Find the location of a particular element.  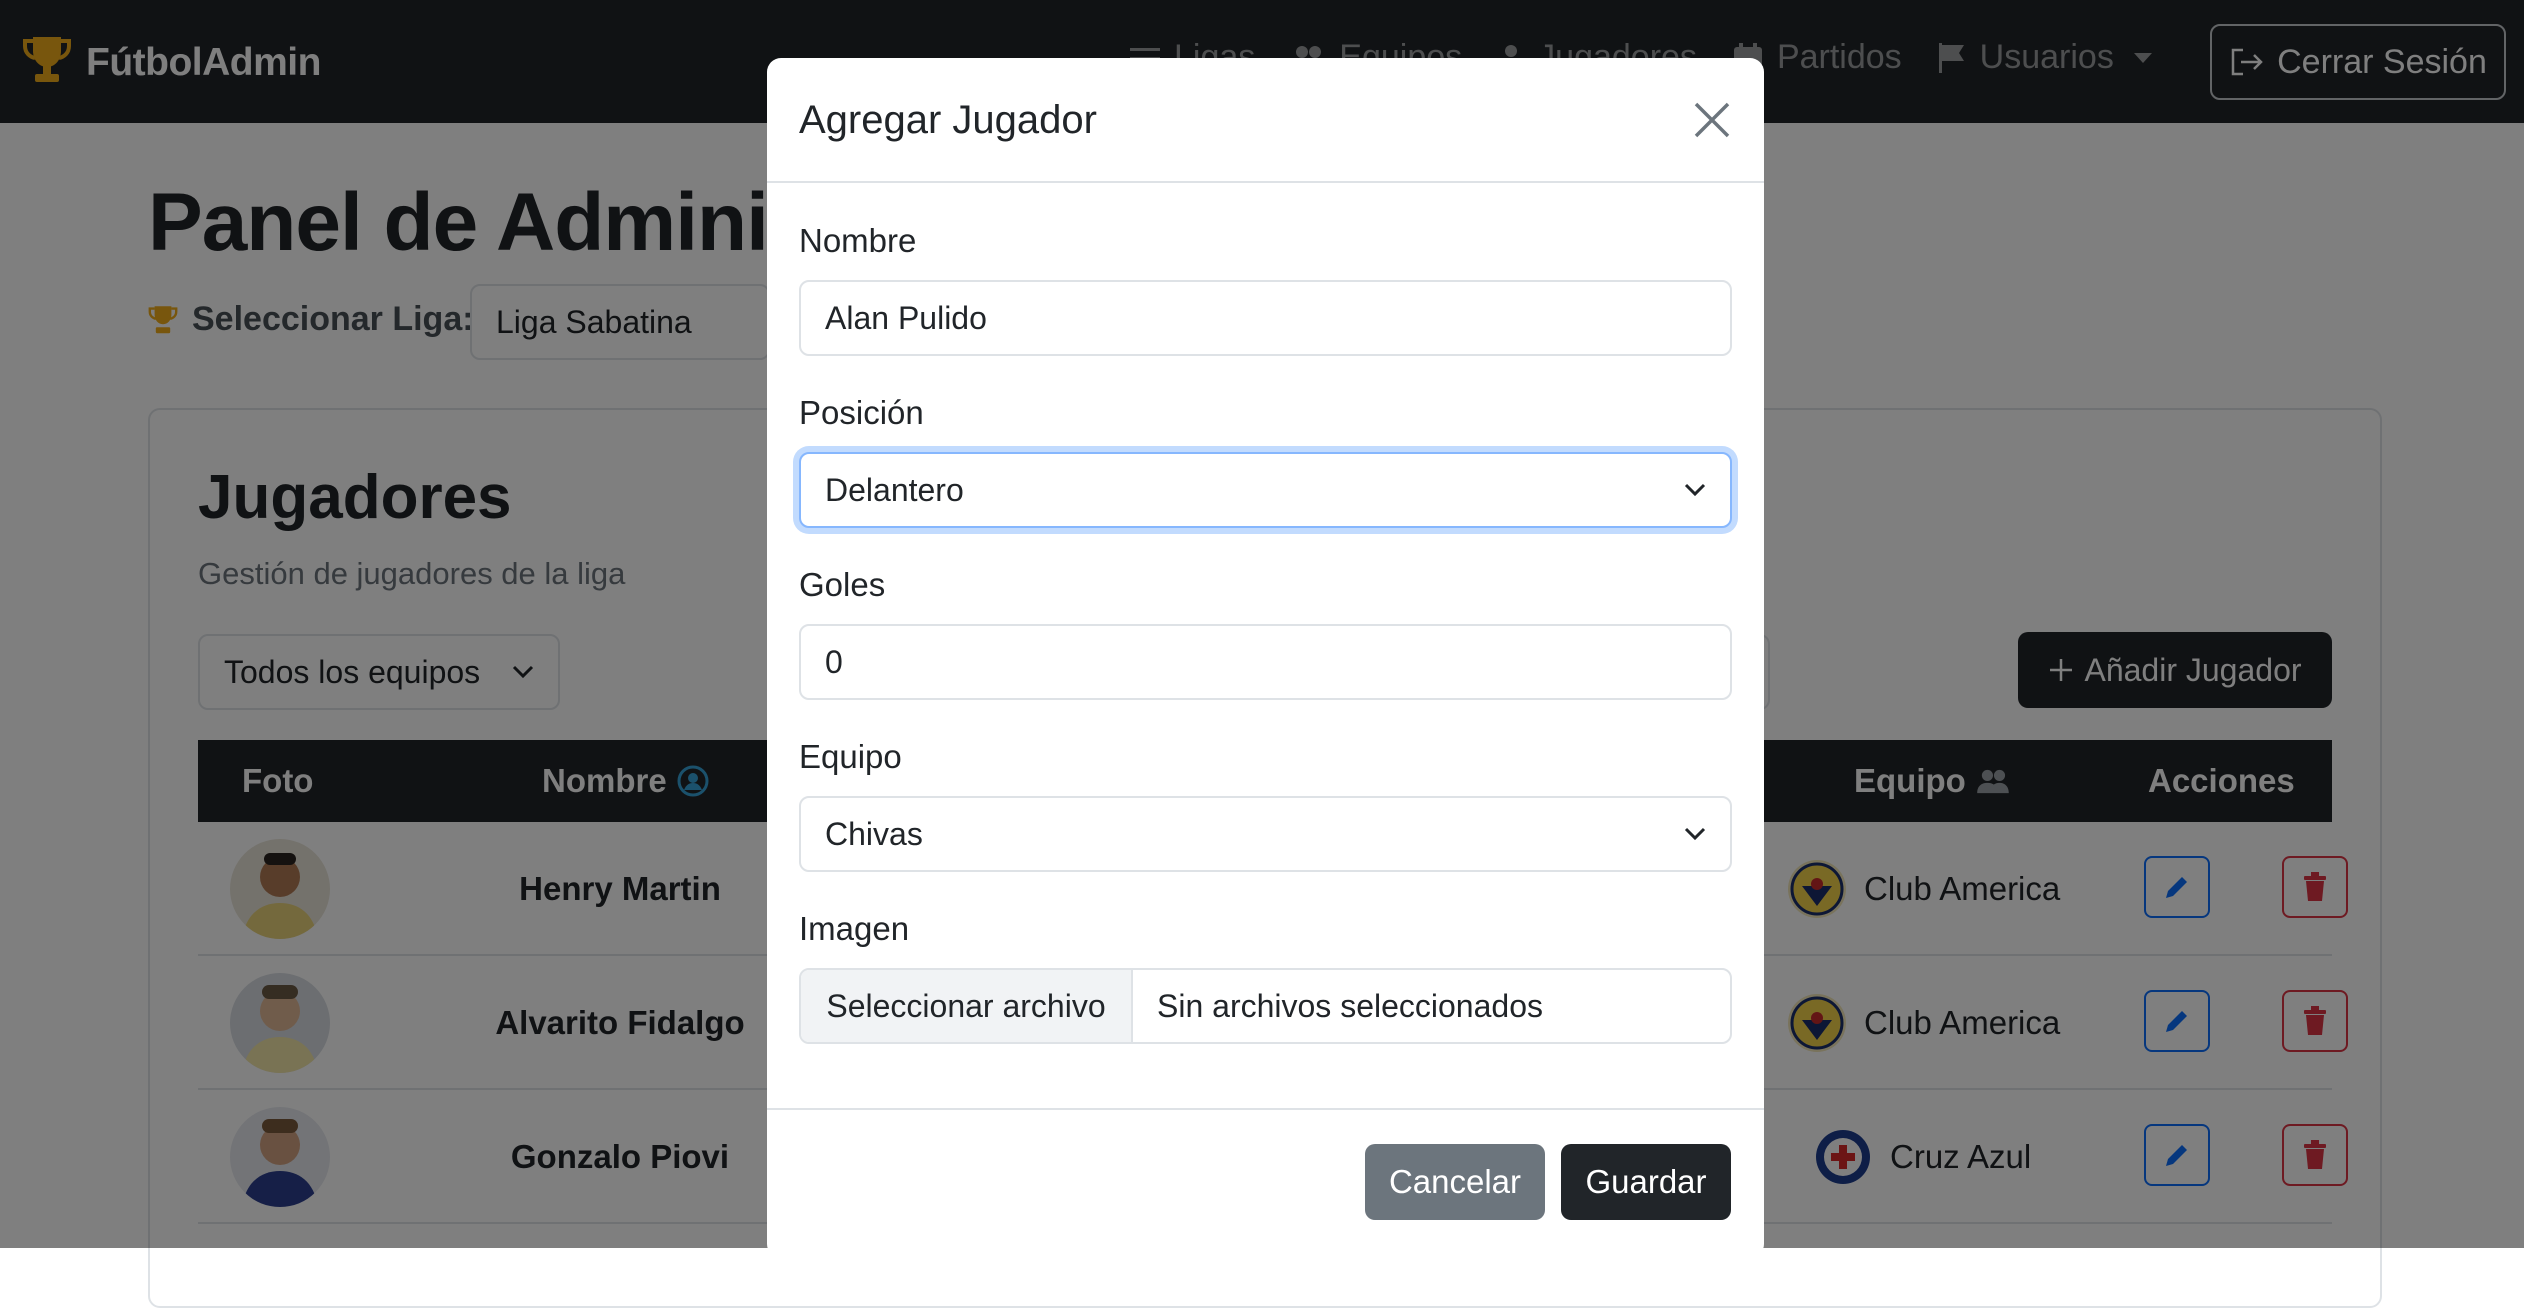

modal-title: Agregar Jugador is located at coordinates (948, 120).